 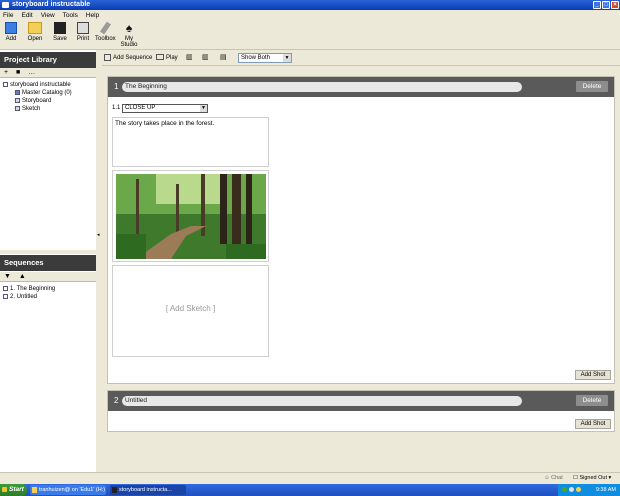 I want to click on chat-status: ☺ Chat, so click(x=553, y=478).